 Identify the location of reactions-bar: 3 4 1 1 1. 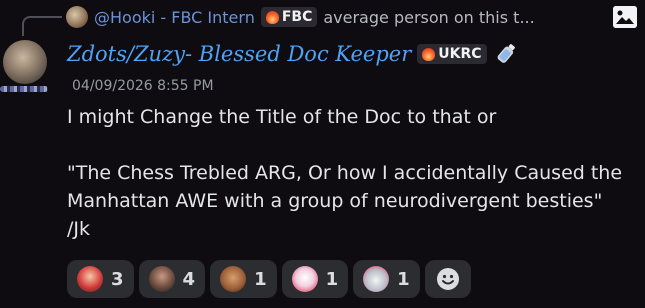
(269, 279).